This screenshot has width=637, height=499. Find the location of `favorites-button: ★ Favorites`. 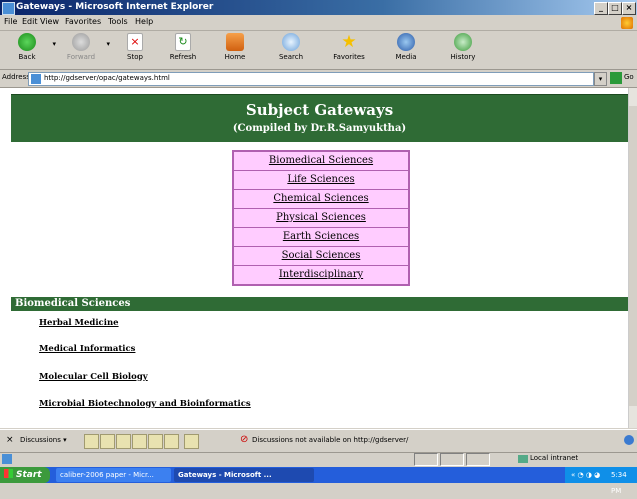

favorites-button: ★ Favorites is located at coordinates (349, 50).